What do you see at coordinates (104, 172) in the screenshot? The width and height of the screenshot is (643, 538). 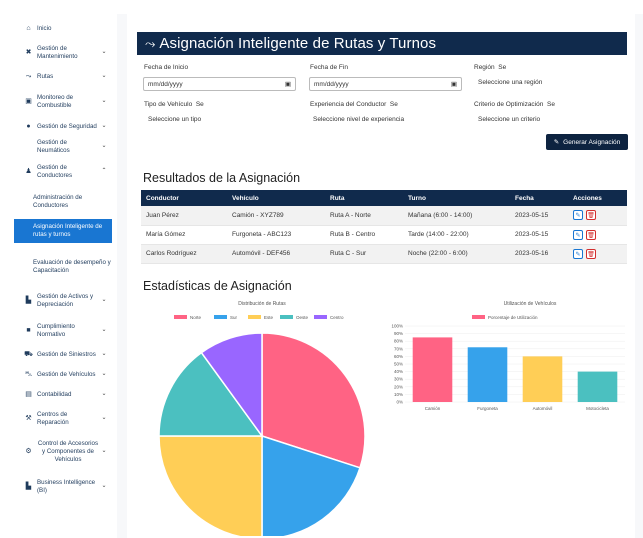 I see `chevron-up-icon: ⌃` at bounding box center [104, 172].